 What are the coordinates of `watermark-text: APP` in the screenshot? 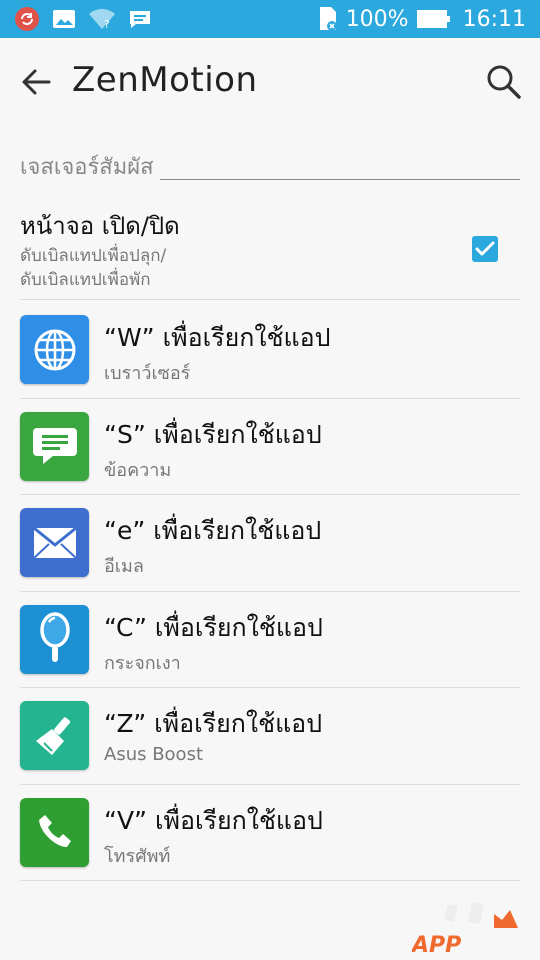 It's located at (436, 944).